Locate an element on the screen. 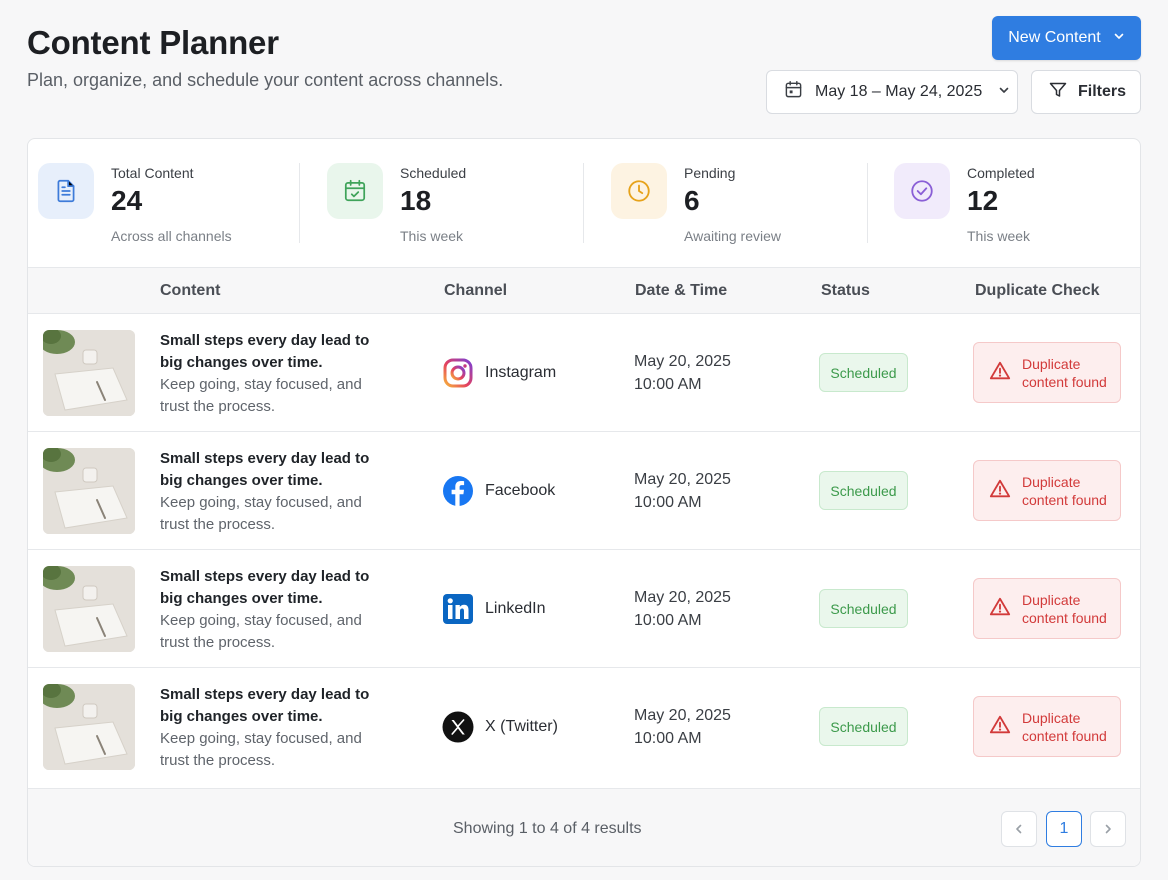 This screenshot has height=880, width=1168. prev-page-button is located at coordinates (1019, 829).